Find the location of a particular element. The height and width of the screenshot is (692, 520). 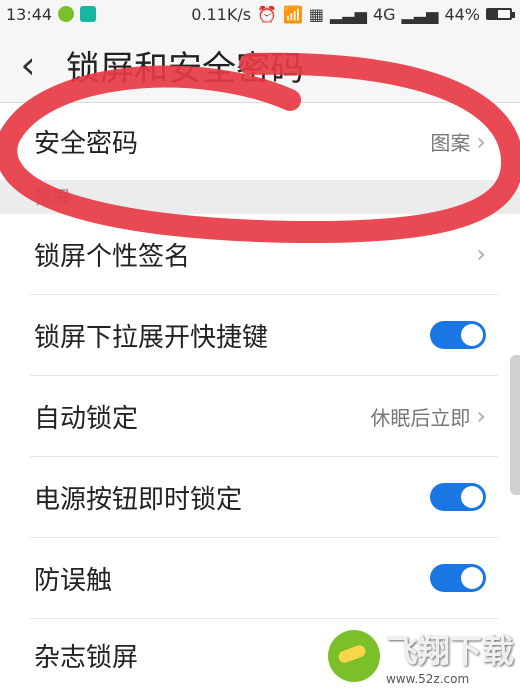

row-label: 安全密码 is located at coordinates (86, 144).